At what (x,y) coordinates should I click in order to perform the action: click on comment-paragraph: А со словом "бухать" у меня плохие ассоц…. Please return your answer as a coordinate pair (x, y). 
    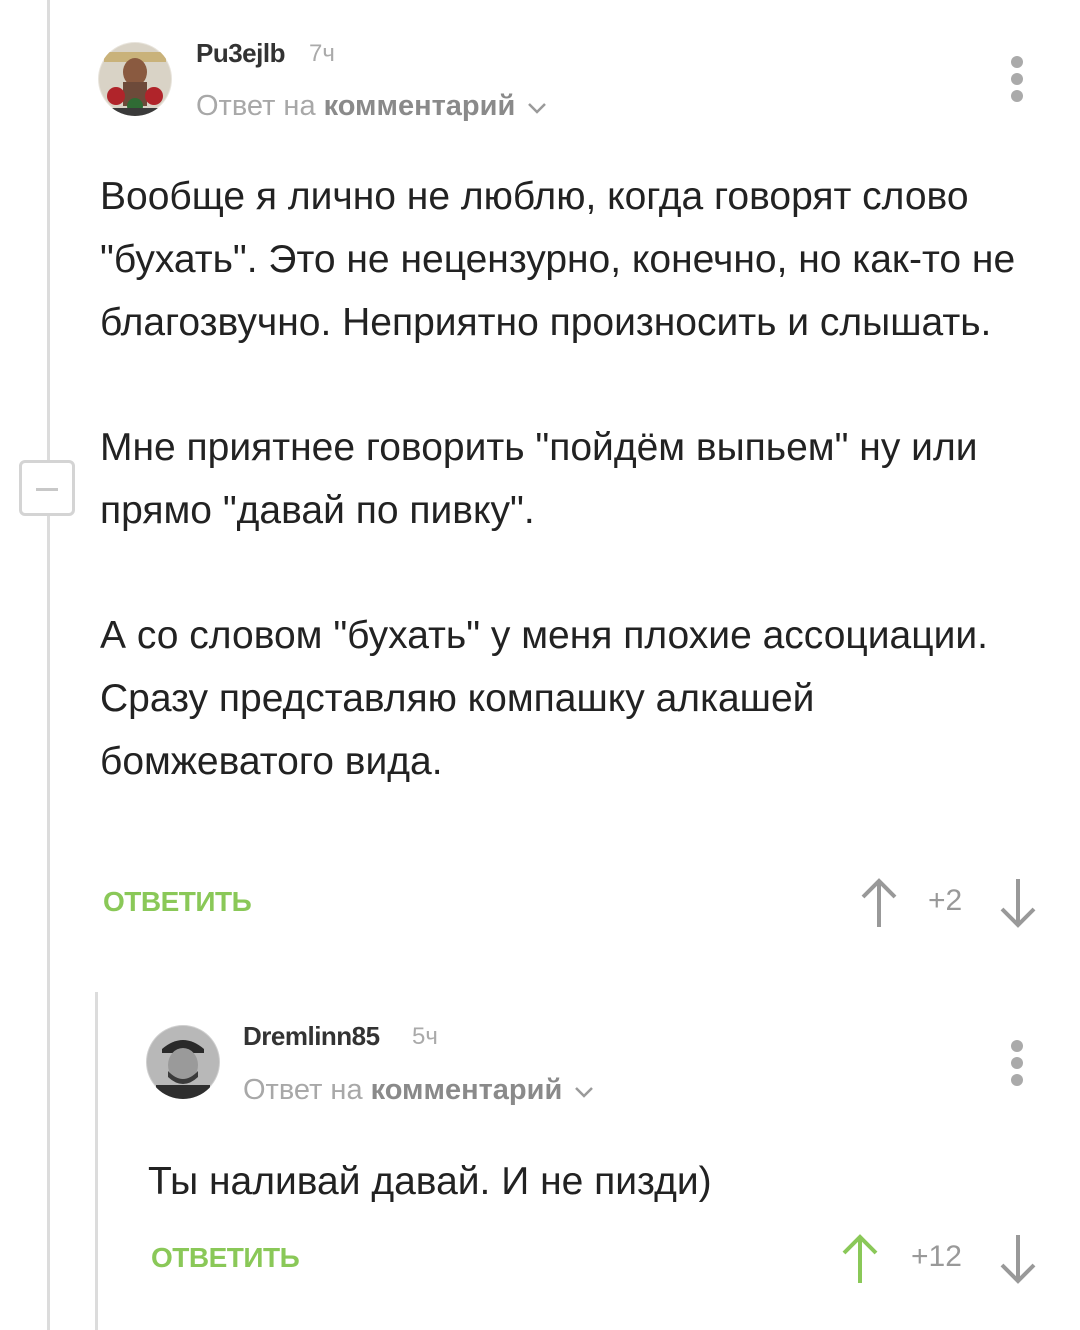
    Looking at the image, I should click on (544, 698).